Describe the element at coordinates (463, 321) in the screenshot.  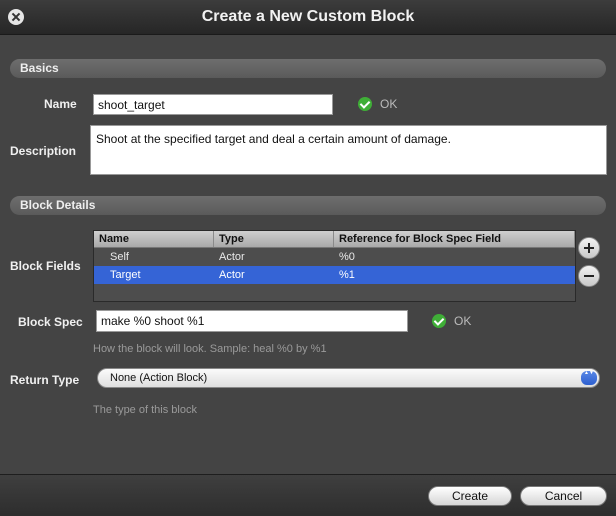
I see `block-spec-status-text: OK` at that location.